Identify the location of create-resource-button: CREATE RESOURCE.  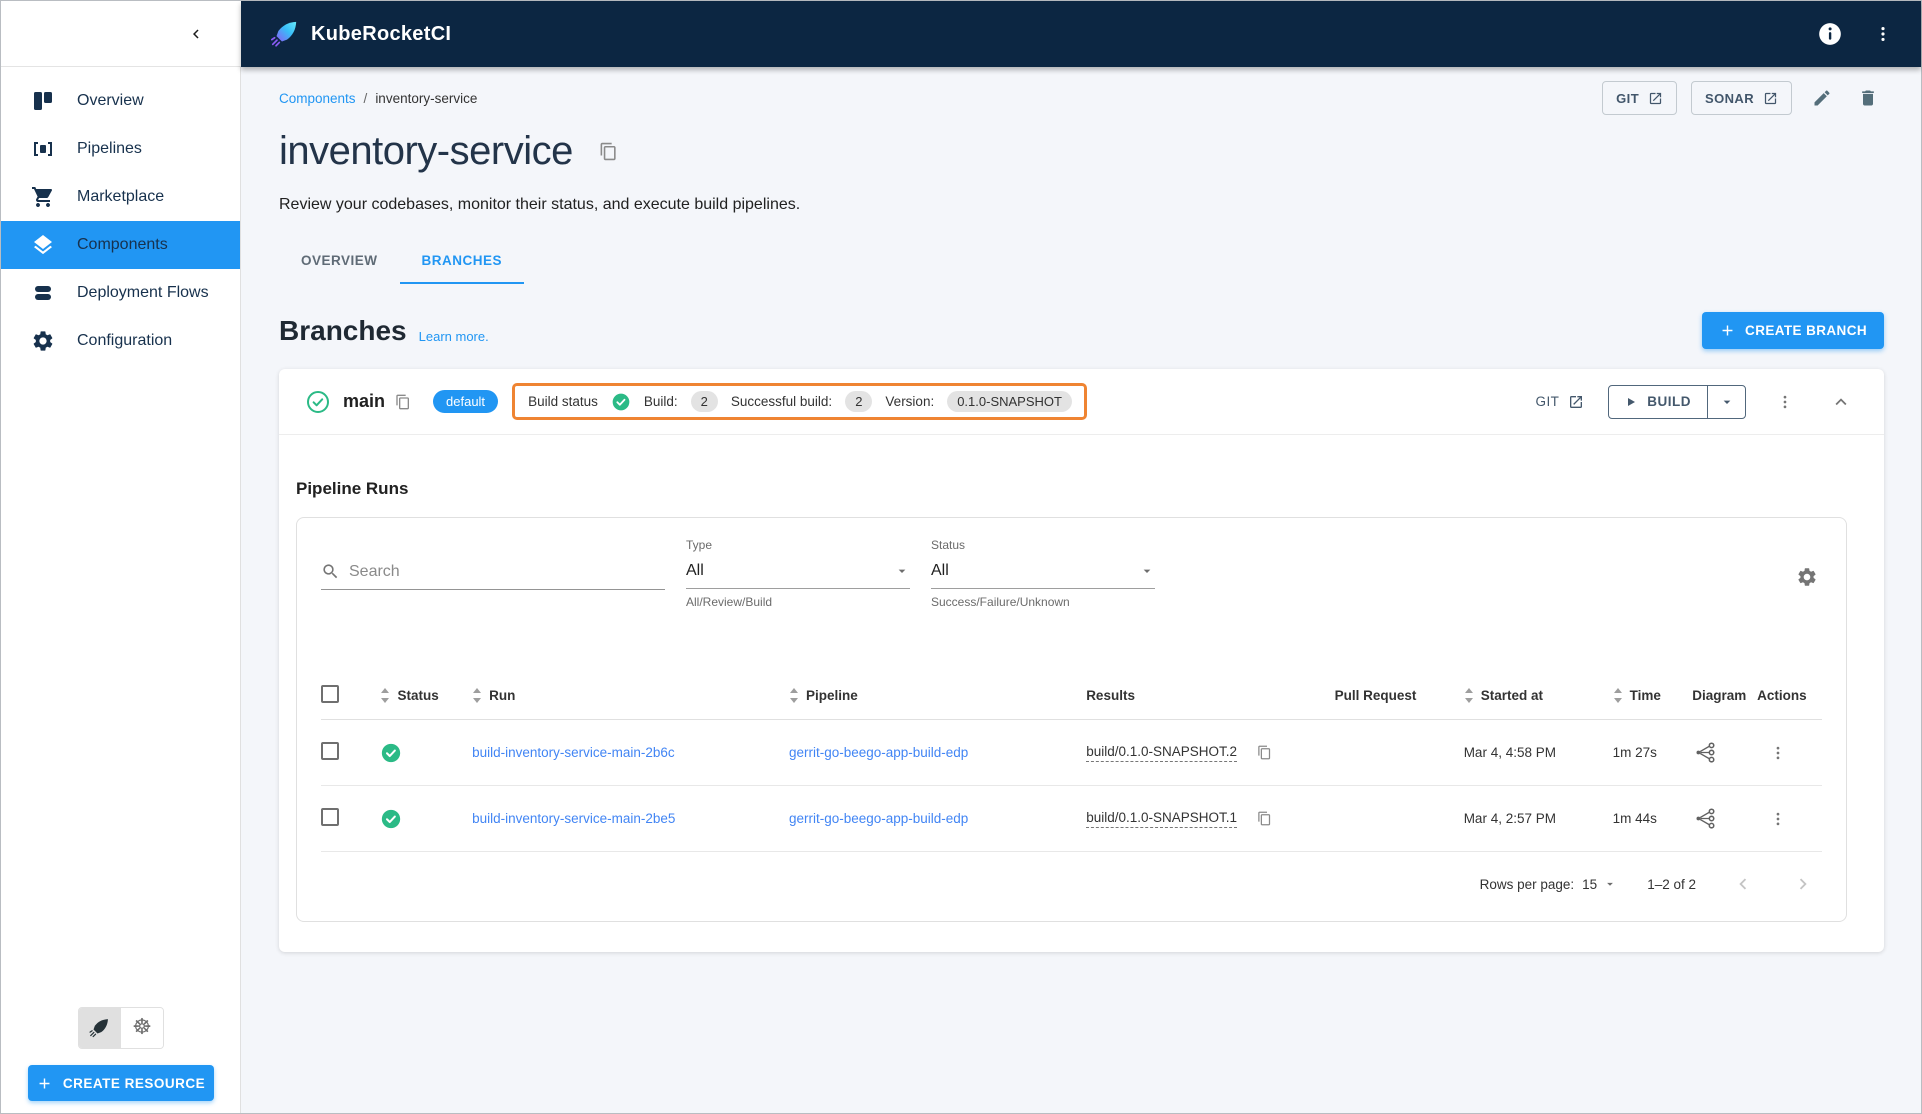
(120, 1083).